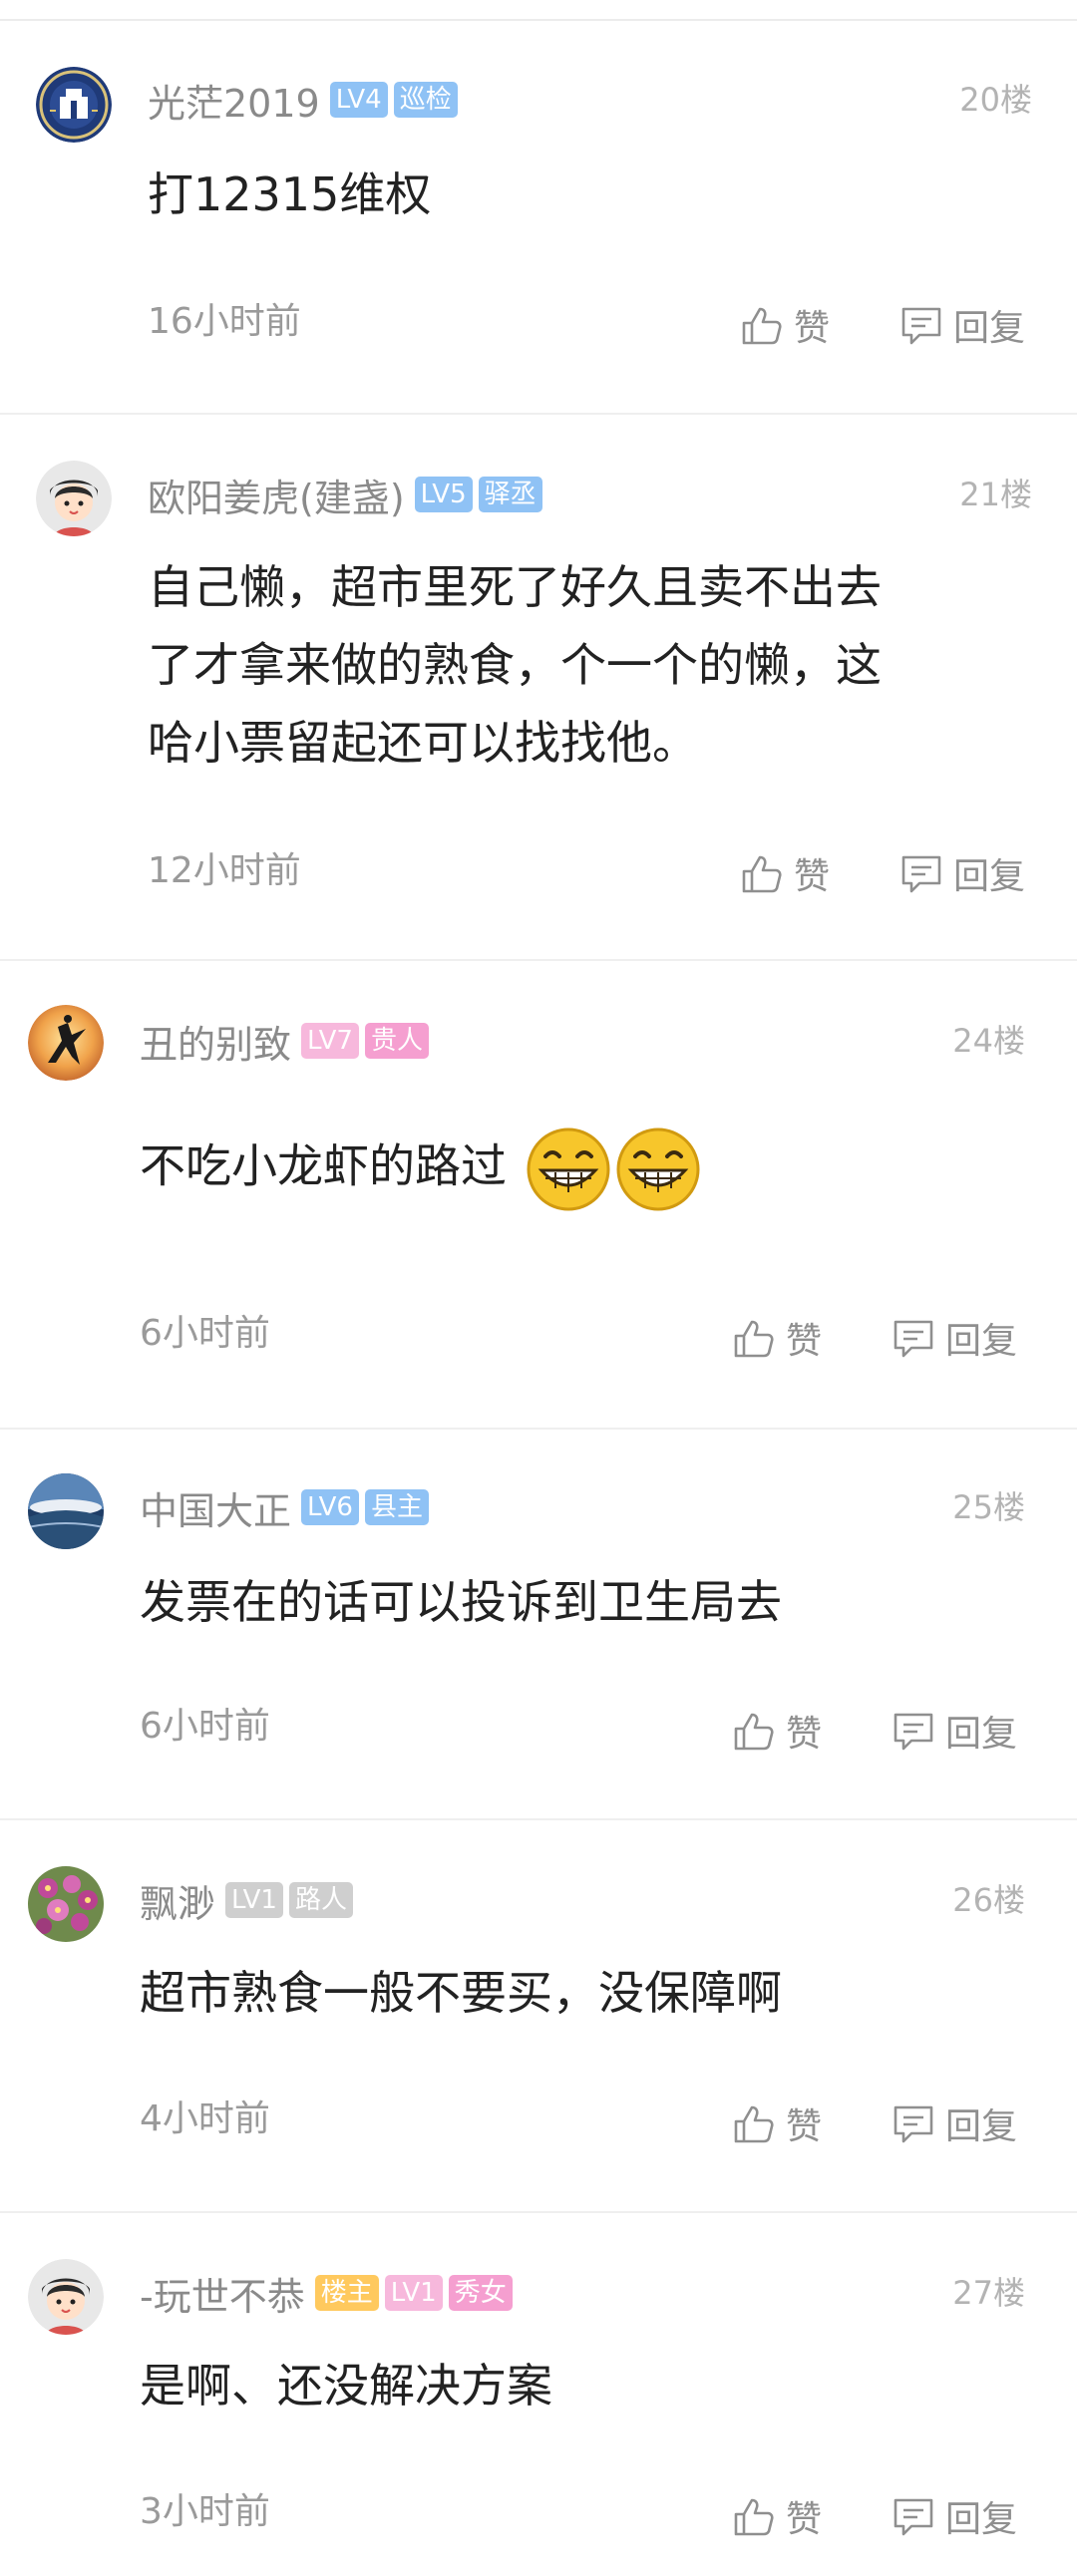  Describe the element at coordinates (276, 495) in the screenshot. I see `username: 欧阳姜虎(建盏)` at that location.